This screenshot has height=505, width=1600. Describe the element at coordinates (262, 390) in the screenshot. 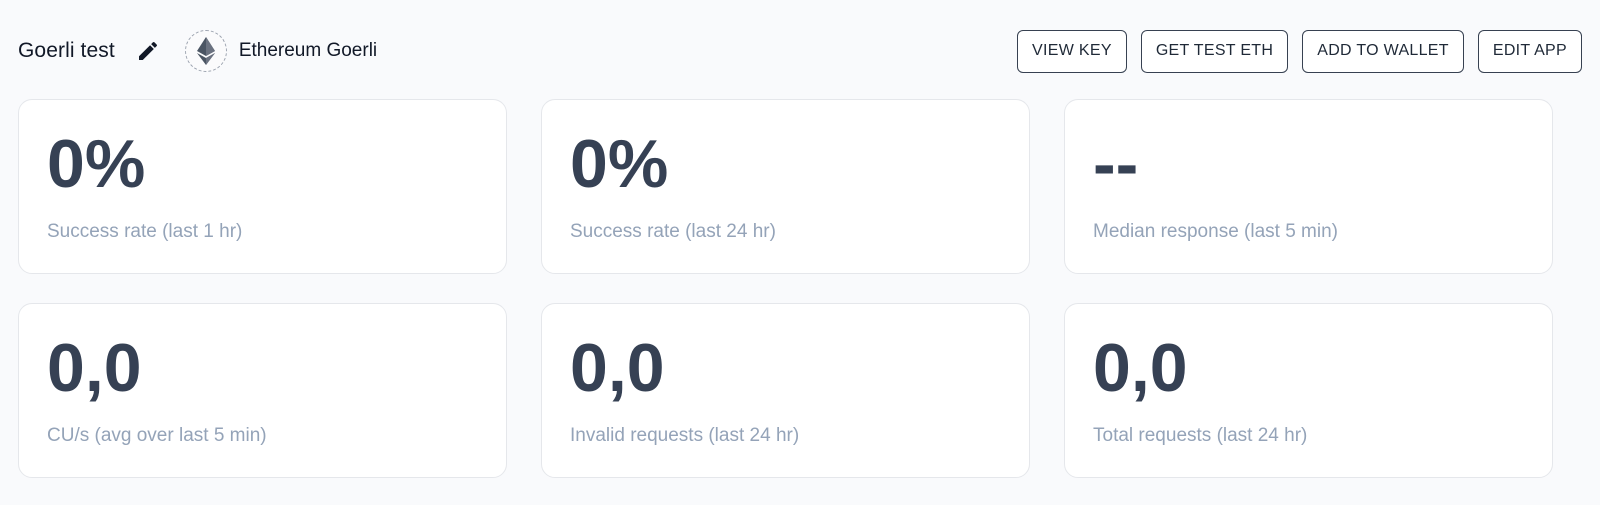

I see `stat-card-cu-per-second: 0,0 CU/s (avg over last 5 min)` at that location.